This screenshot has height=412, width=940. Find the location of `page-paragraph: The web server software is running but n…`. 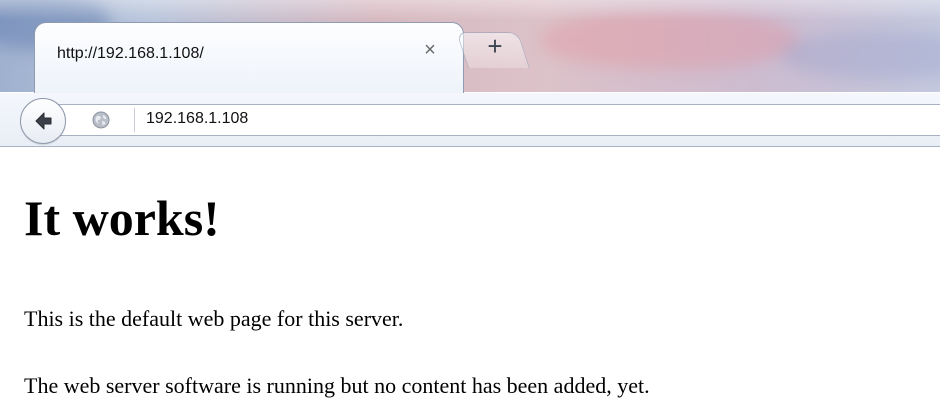

page-paragraph: The web server software is running but n… is located at coordinates (337, 385).